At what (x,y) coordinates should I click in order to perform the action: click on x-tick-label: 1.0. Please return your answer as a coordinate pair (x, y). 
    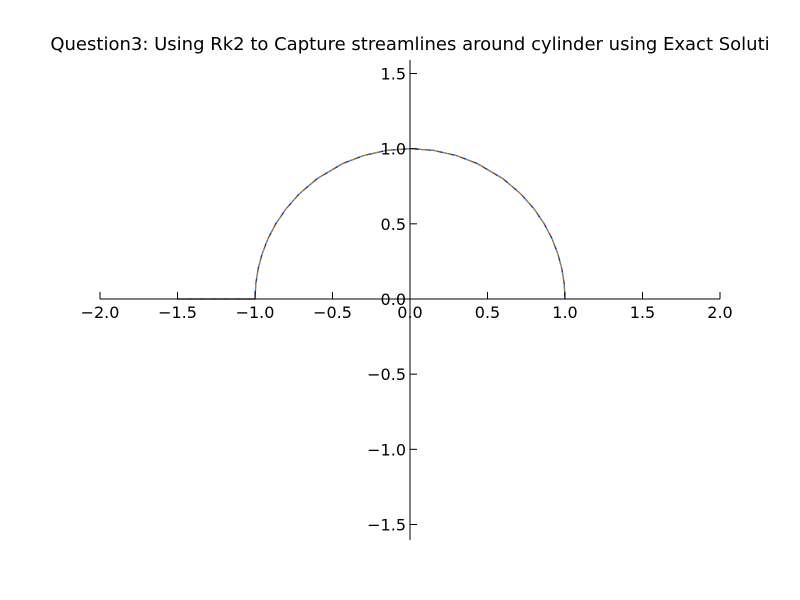
    Looking at the image, I should click on (564, 312).